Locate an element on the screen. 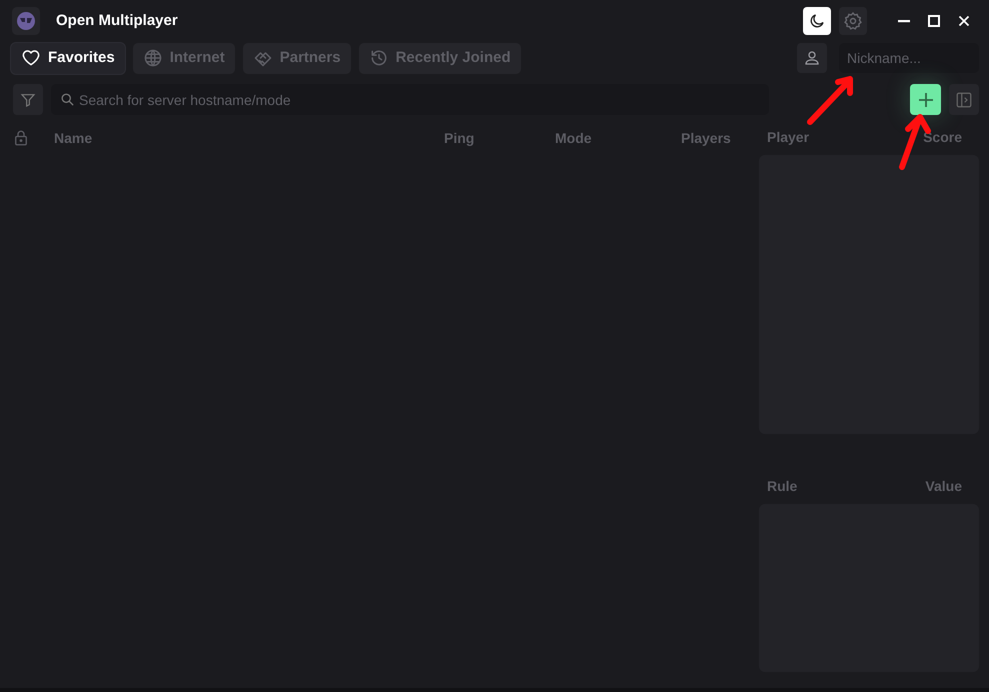 The height and width of the screenshot is (692, 989). annotation-arrow is located at coordinates (830, 100).